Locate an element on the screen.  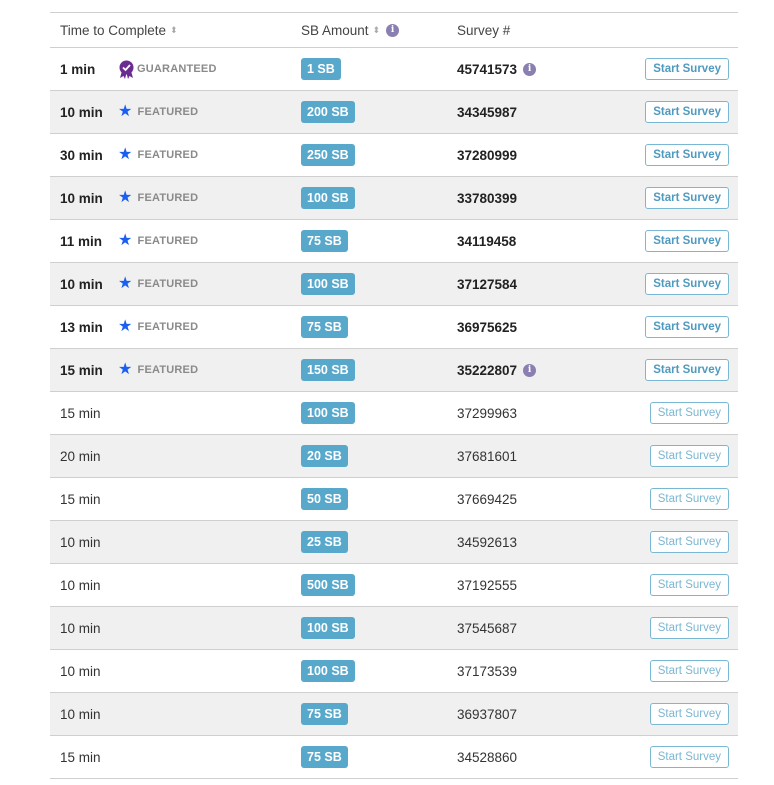
time-cell: 15 min ★ FEATURED is located at coordinates (129, 370).